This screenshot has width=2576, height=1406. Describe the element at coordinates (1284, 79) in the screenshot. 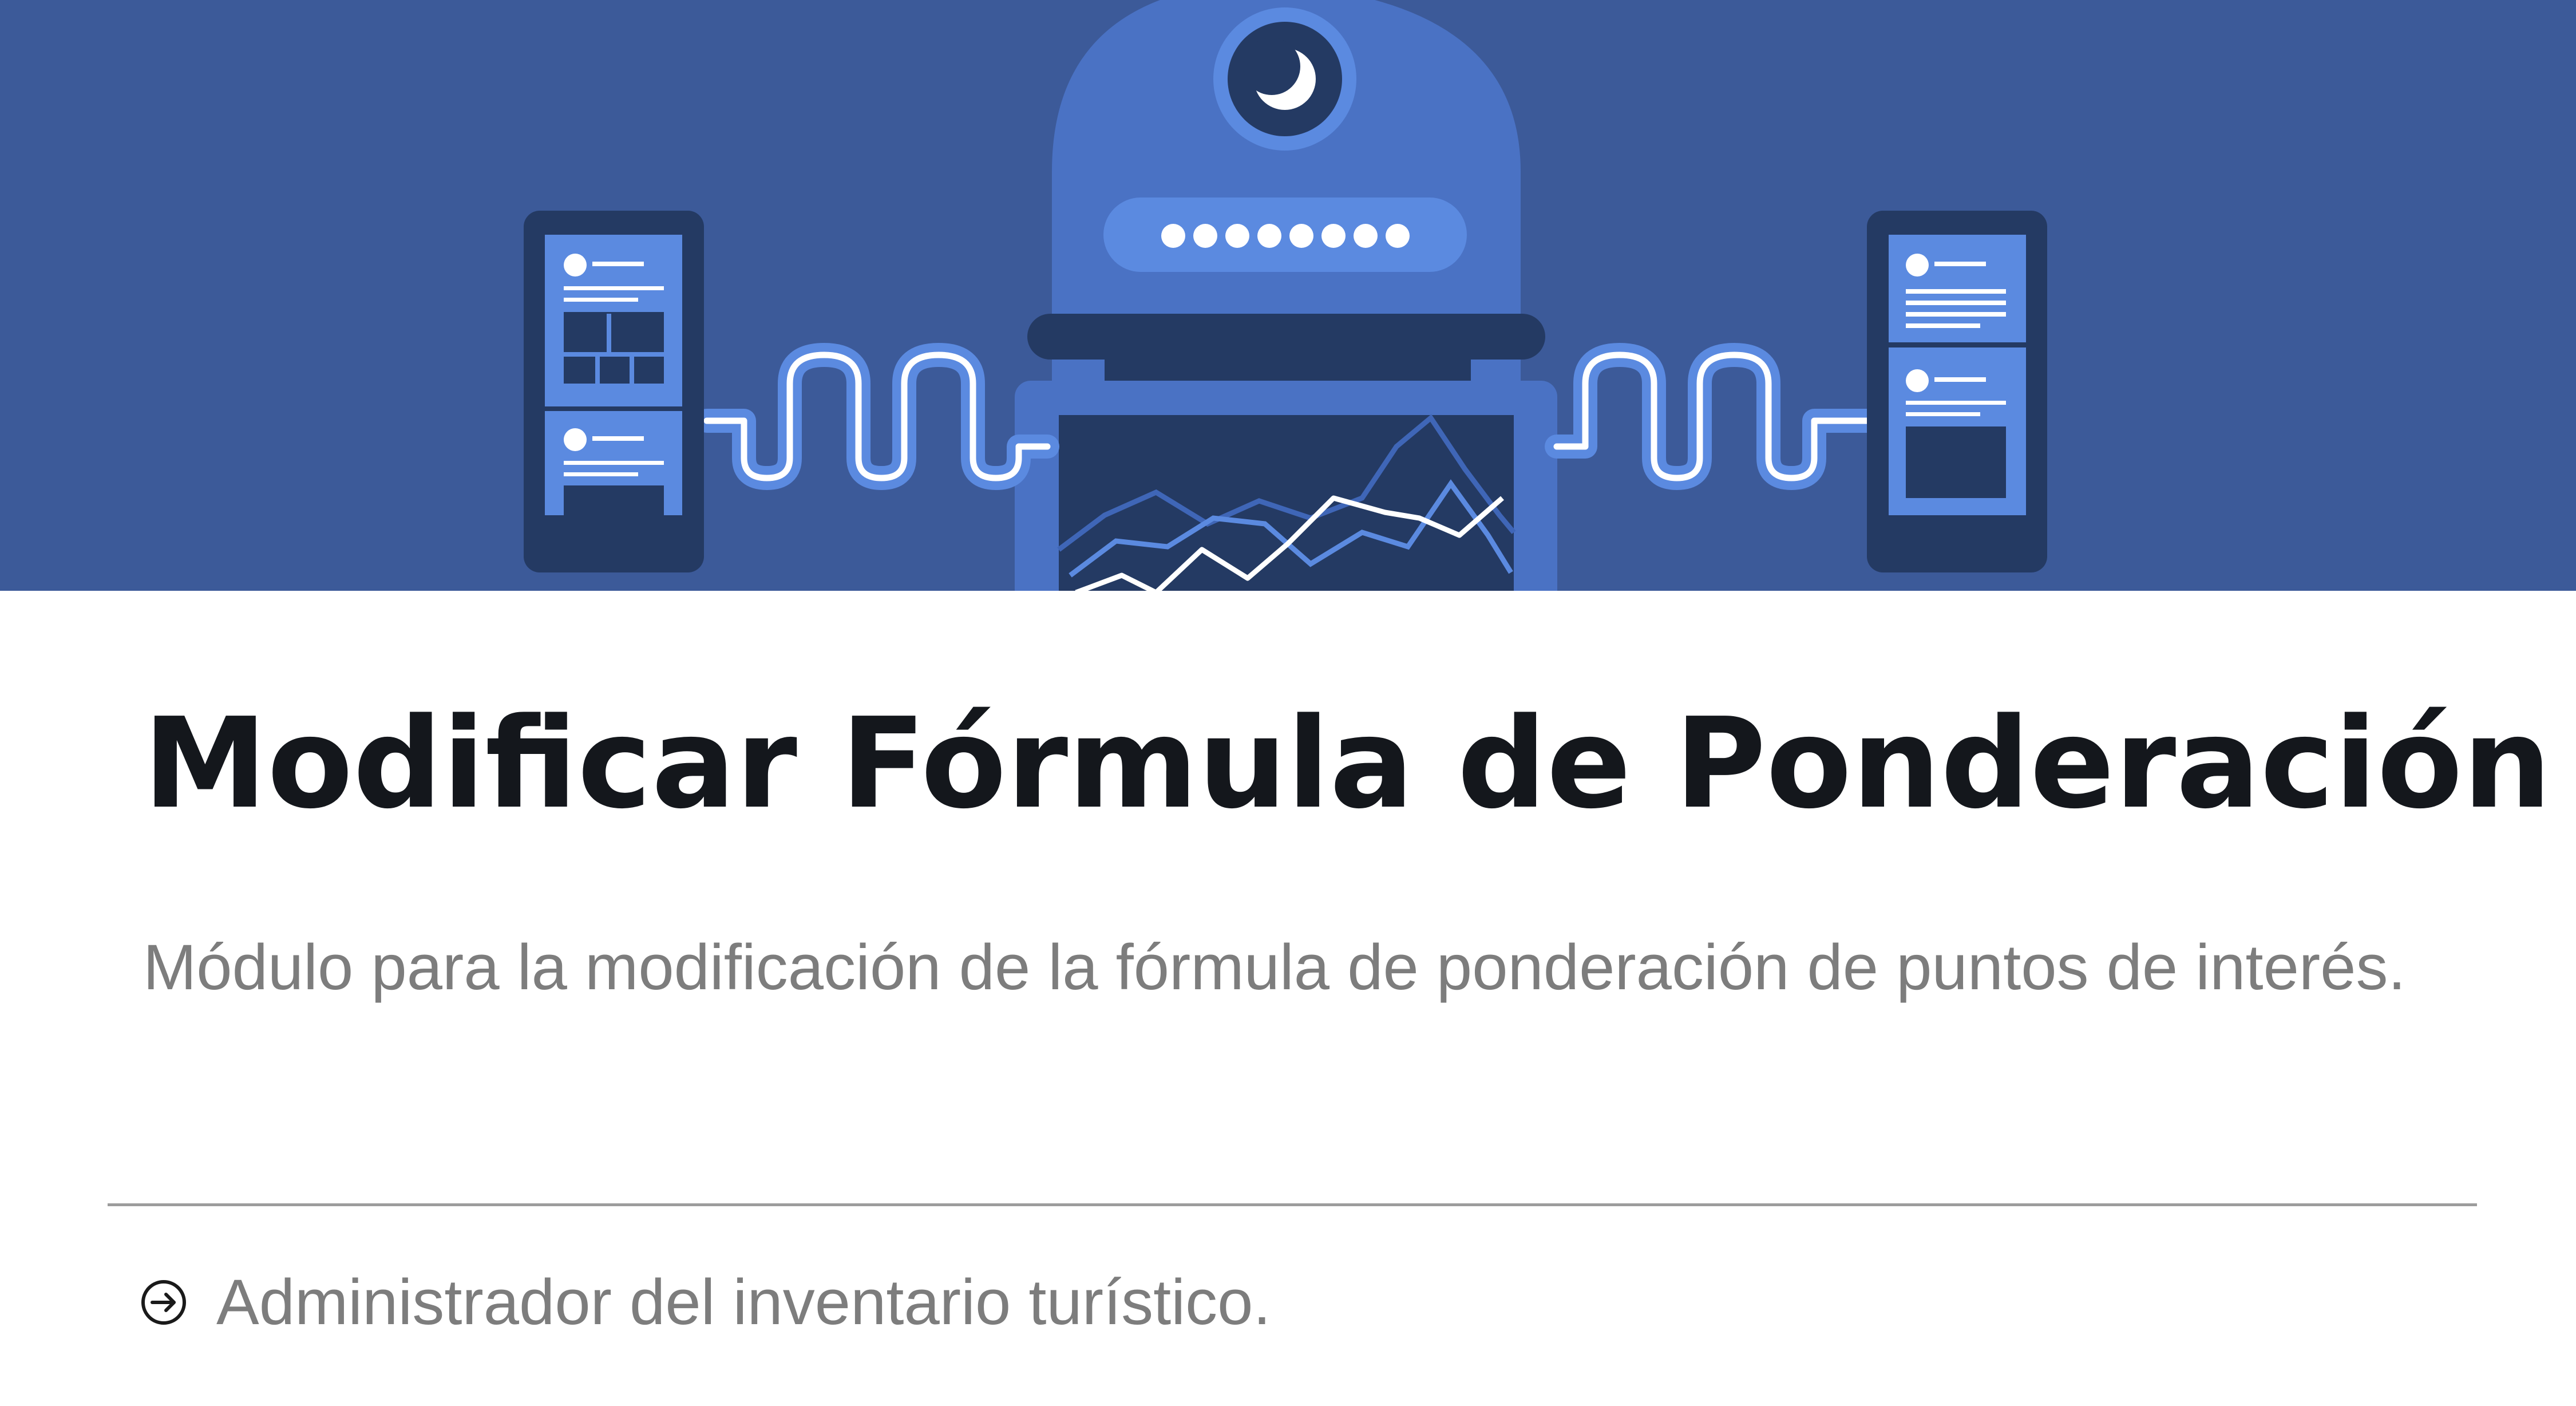

I see `robot-eye-icon` at that location.